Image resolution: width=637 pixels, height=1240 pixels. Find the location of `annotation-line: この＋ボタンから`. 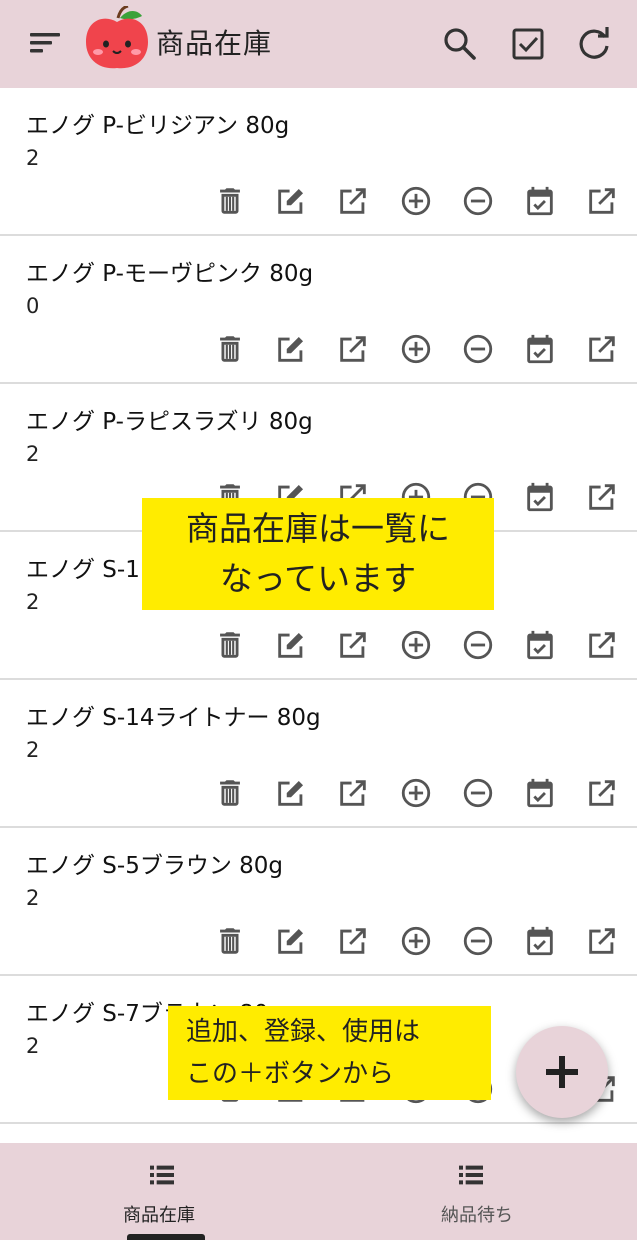

annotation-line: この＋ボタンから is located at coordinates (290, 1074).